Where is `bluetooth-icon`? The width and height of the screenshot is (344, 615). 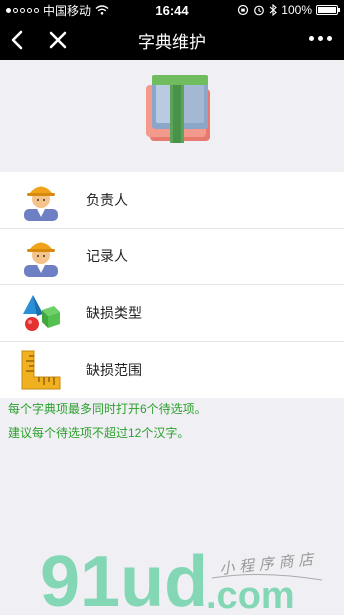 bluetooth-icon is located at coordinates (273, 10).